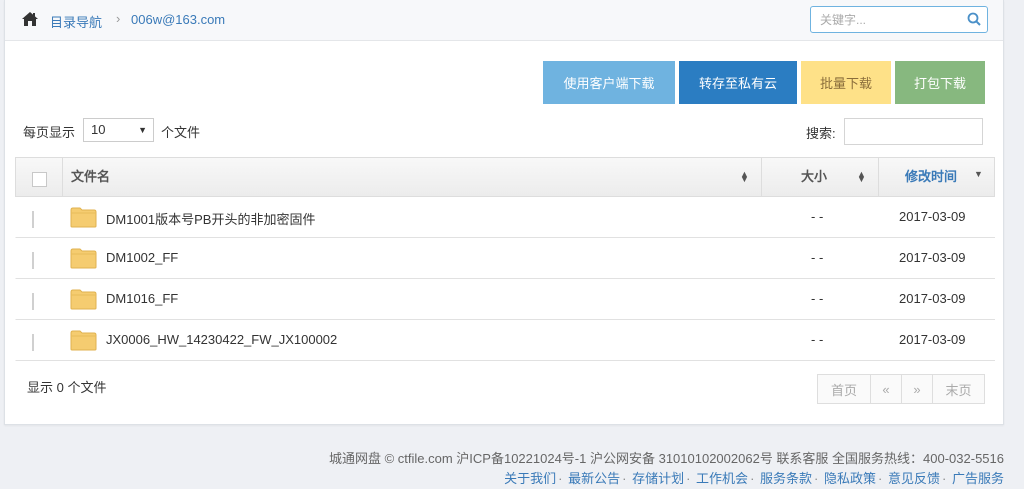 Image resolution: width=1024 pixels, height=489 pixels. Describe the element at coordinates (974, 19) in the screenshot. I see `search-icon` at that location.